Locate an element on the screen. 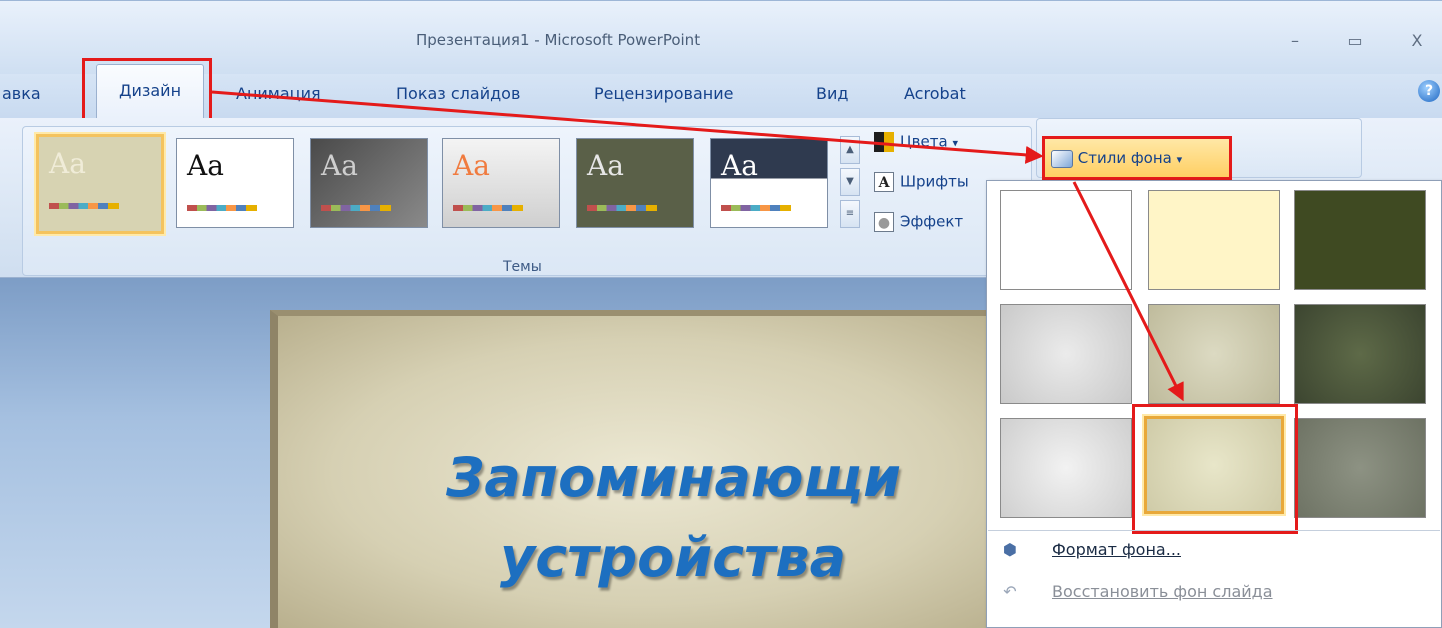 The height and width of the screenshot is (628, 1442). effects-label: Эффект is located at coordinates (932, 221).